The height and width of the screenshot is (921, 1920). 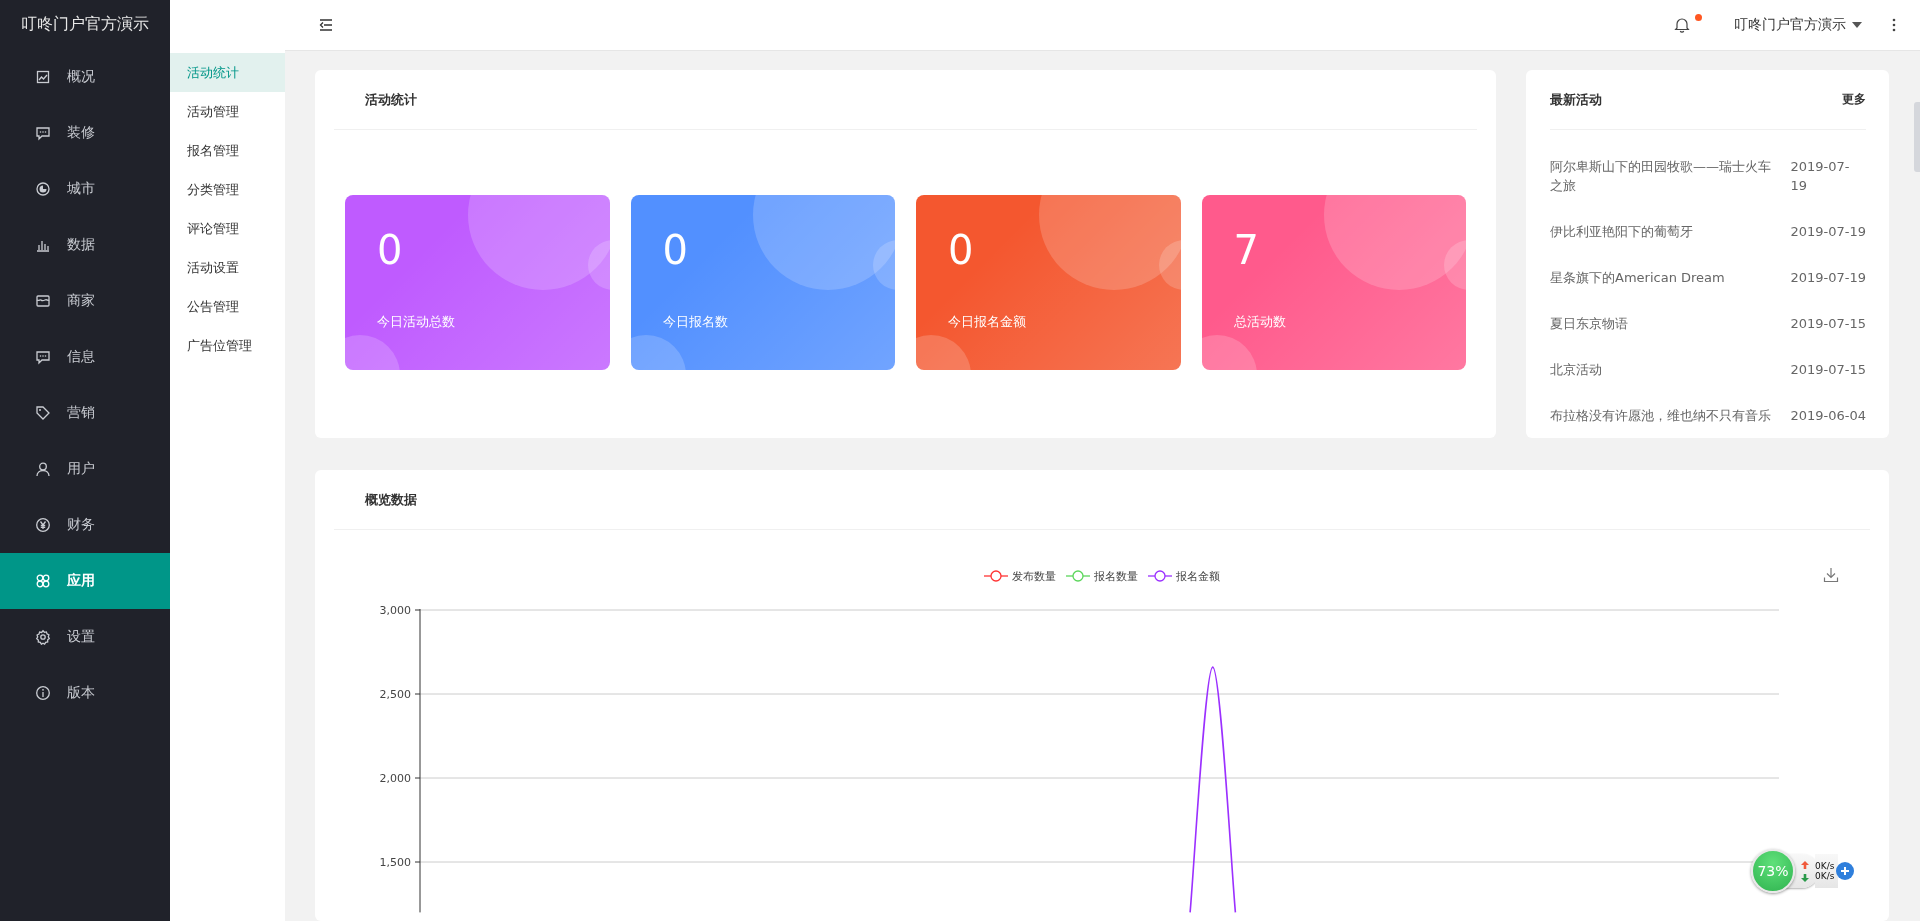 I want to click on sidebar-item: 营销, so click(x=85, y=413).